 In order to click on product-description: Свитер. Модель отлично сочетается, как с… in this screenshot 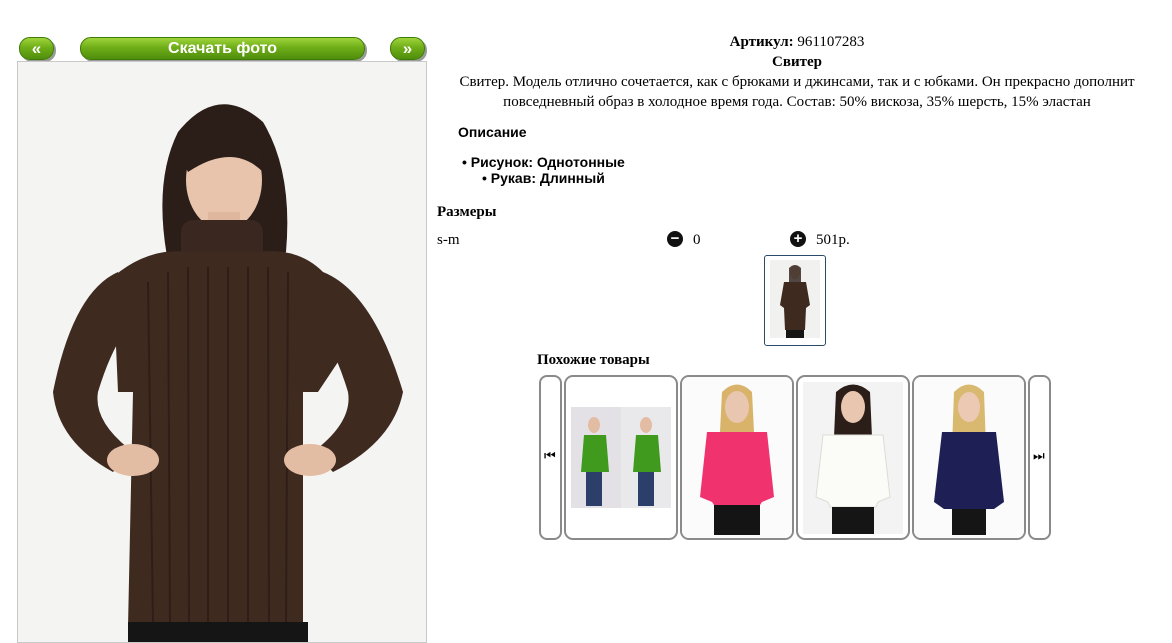, I will do `click(797, 92)`.